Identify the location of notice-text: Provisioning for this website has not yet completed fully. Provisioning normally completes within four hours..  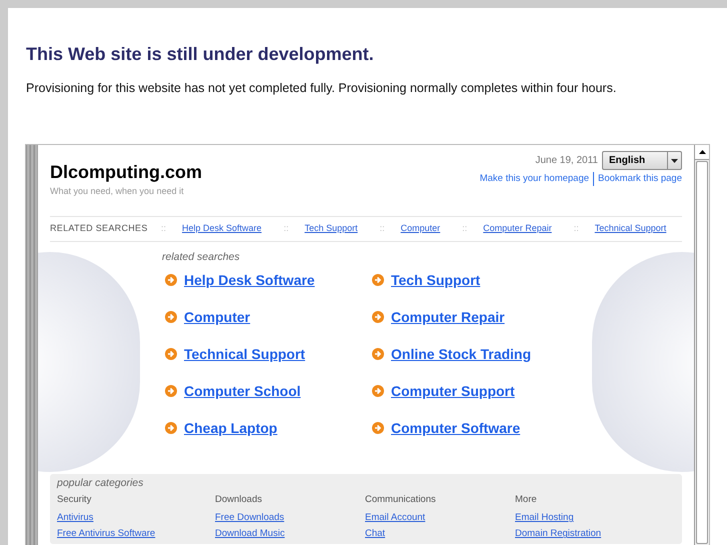
(322, 88).